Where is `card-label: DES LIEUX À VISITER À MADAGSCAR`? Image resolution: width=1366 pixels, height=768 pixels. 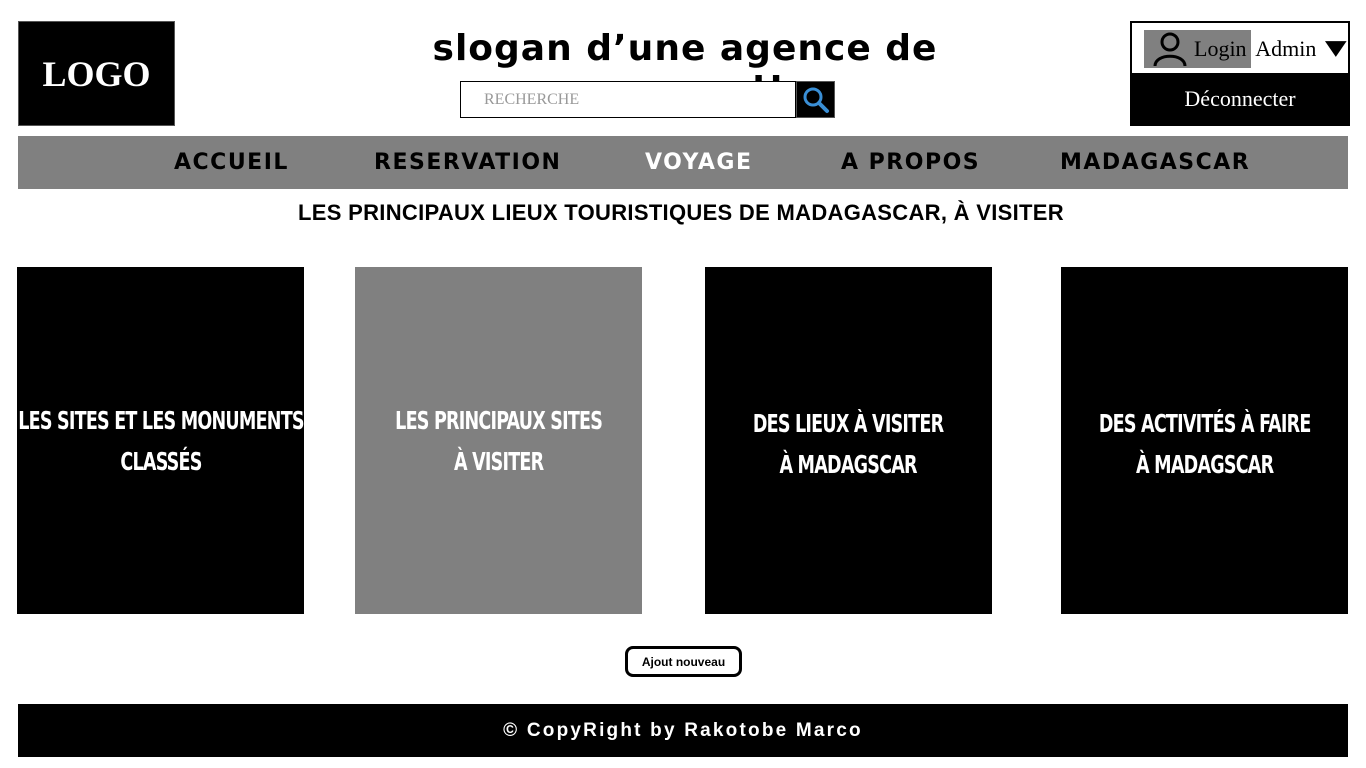
card-label: DES LIEUX À VISITER À MADAGSCAR is located at coordinates (848, 443).